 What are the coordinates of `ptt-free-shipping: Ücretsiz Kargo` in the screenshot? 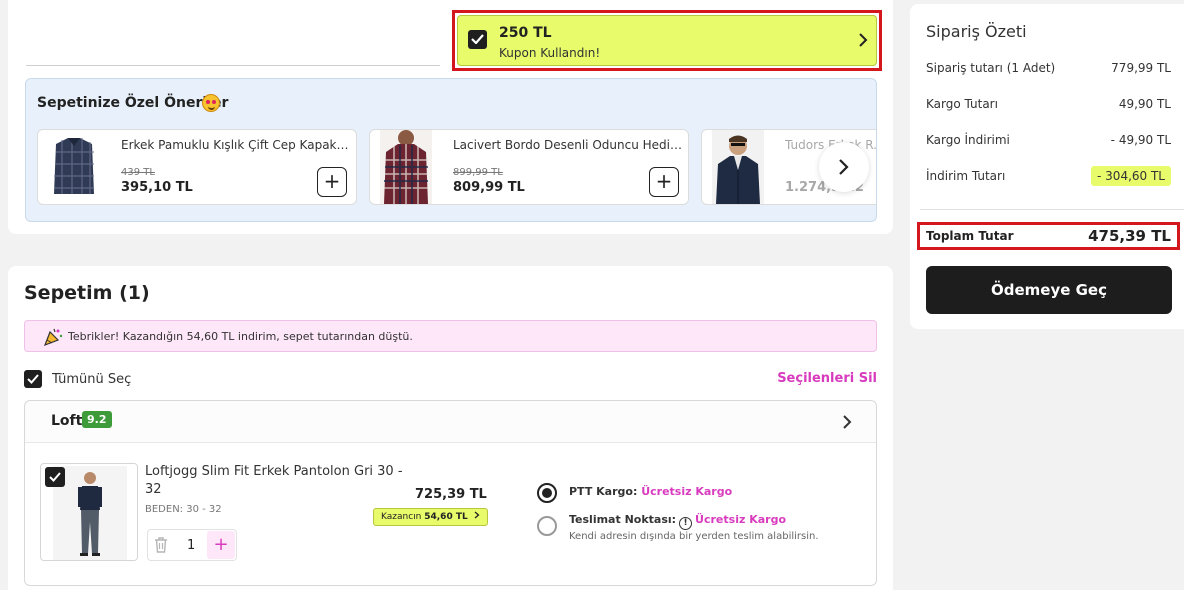 It's located at (687, 491).